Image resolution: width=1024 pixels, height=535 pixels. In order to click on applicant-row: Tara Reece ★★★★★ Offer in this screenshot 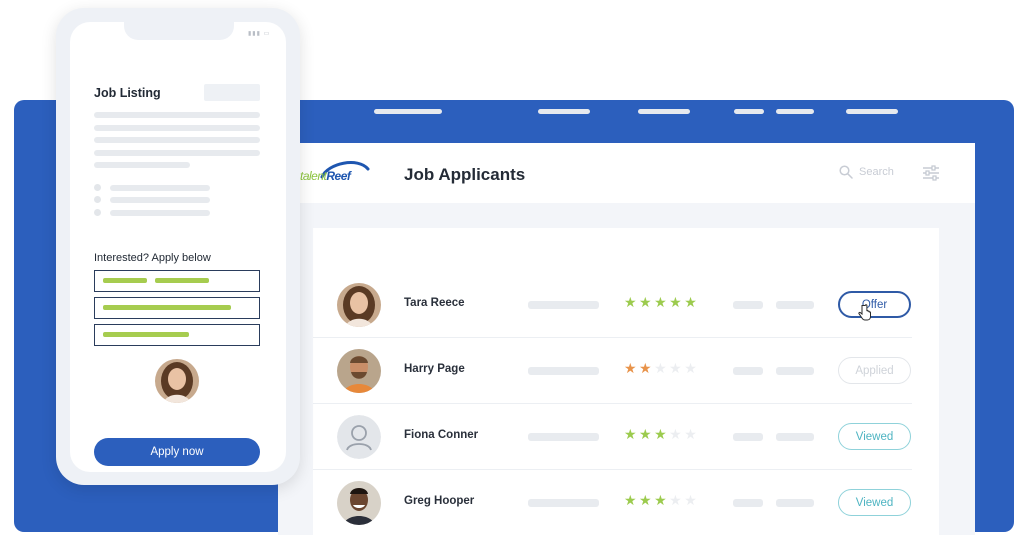, I will do `click(612, 305)`.